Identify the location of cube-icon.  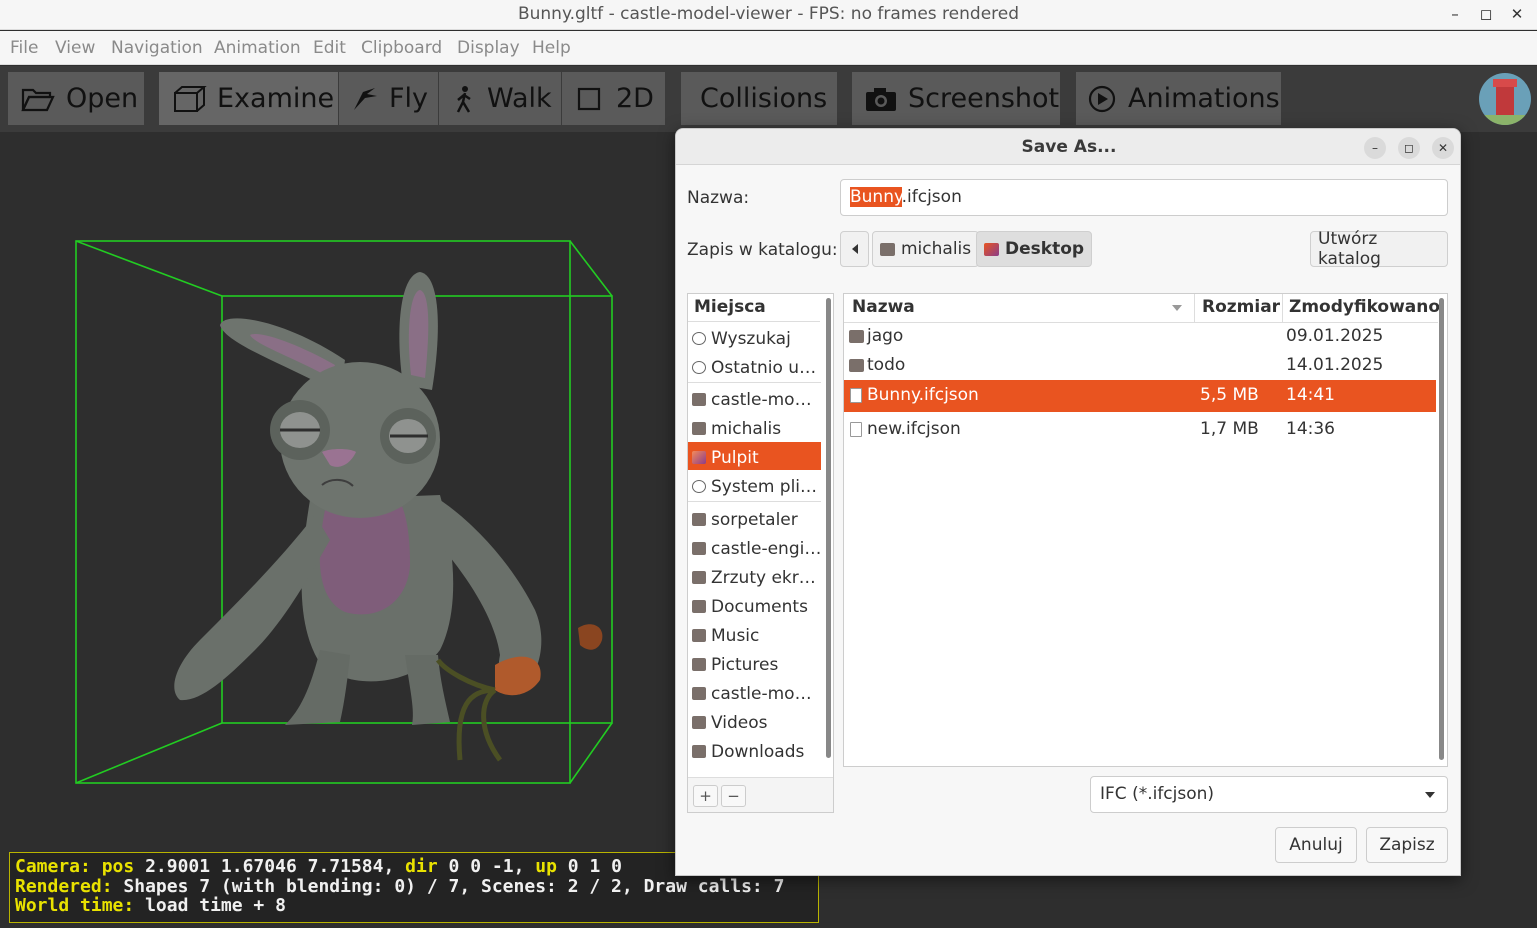
(189, 99).